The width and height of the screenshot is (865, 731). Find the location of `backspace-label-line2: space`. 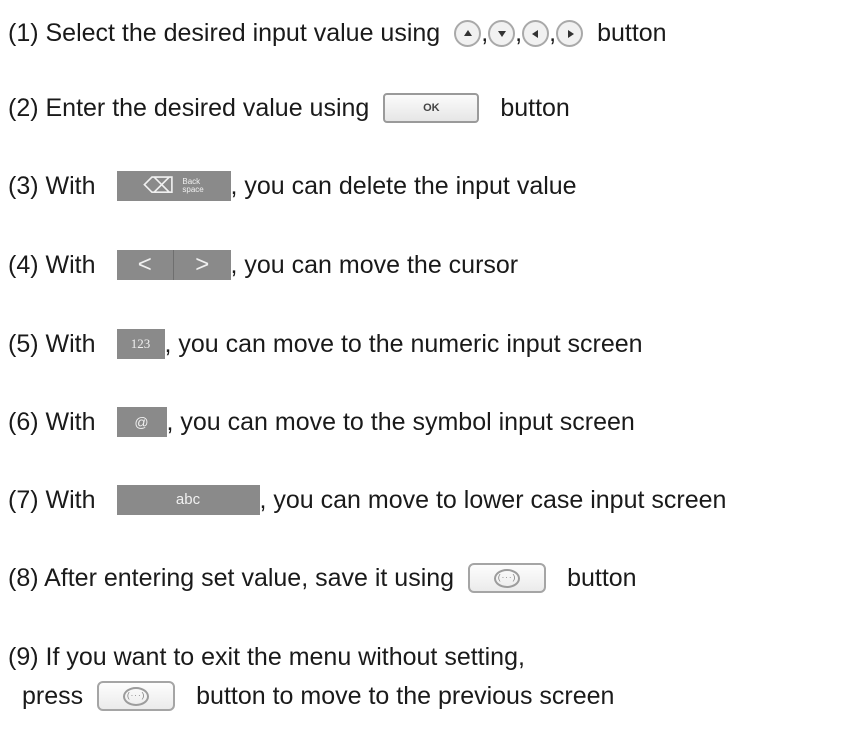

backspace-label-line2: space is located at coordinates (193, 189).